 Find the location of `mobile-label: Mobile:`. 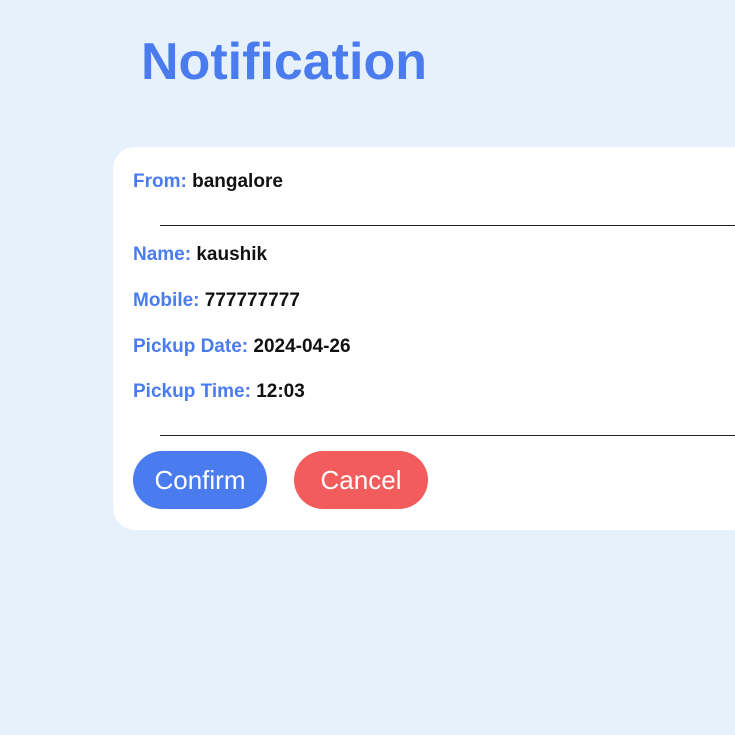

mobile-label: Mobile: is located at coordinates (166, 300).